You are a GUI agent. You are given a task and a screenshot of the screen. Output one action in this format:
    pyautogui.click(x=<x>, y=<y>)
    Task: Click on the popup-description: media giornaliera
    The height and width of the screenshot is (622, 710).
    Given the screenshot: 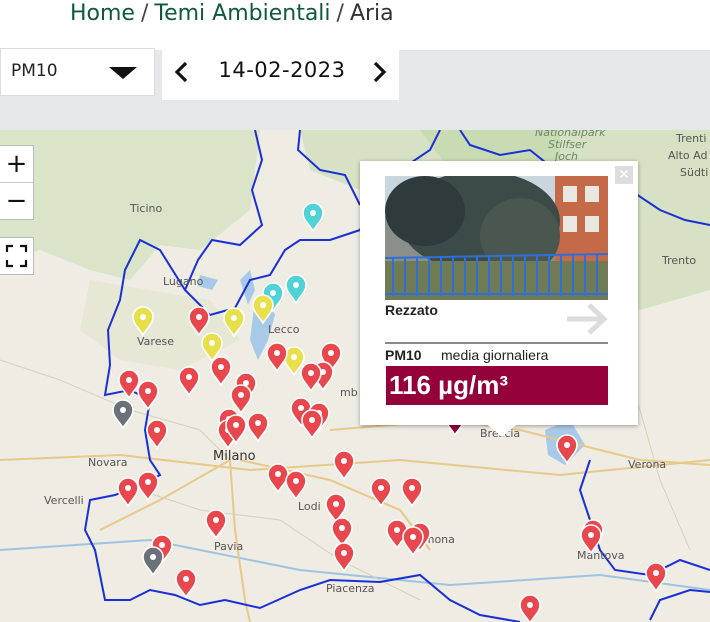 What is the action you would take?
    pyautogui.click(x=495, y=355)
    